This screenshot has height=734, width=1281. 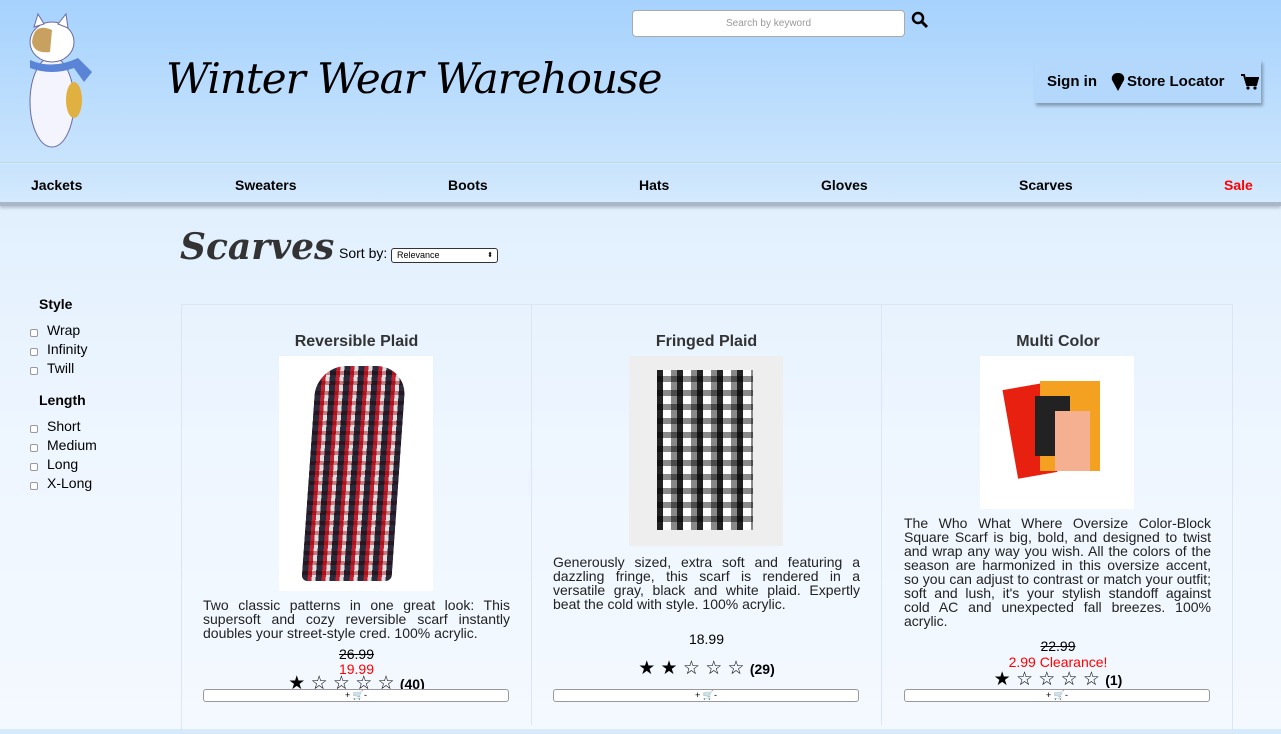 I want to click on filter-label: X-Long, so click(x=70, y=482).